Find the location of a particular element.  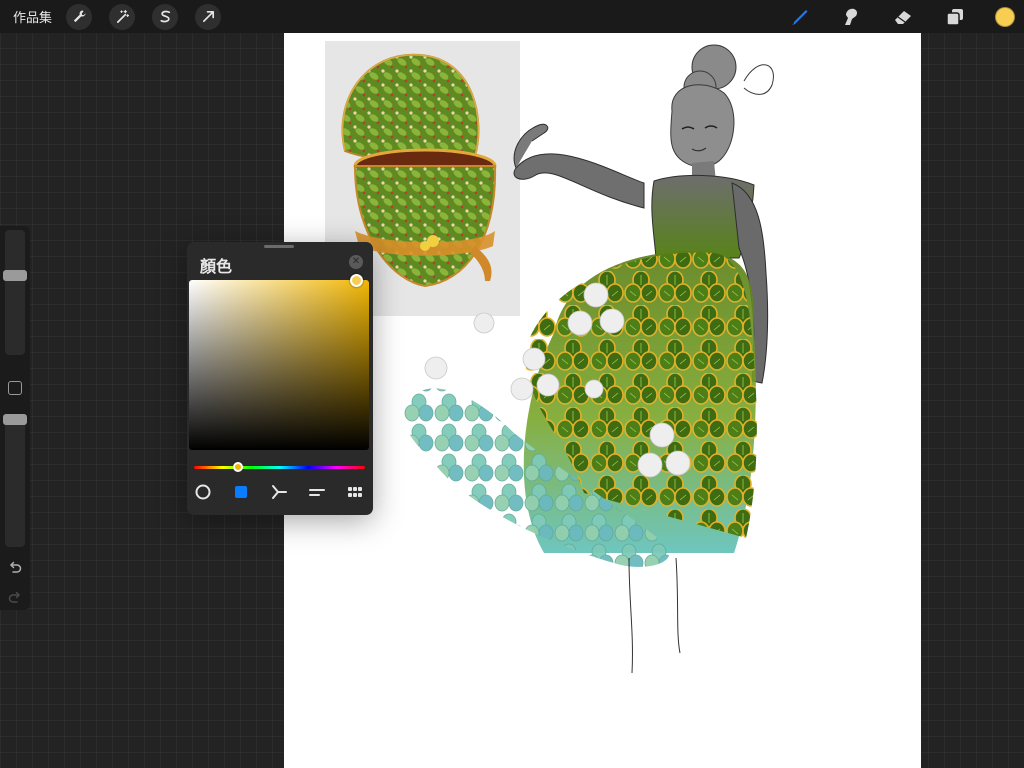

redo-icon is located at coordinates (15, 597).